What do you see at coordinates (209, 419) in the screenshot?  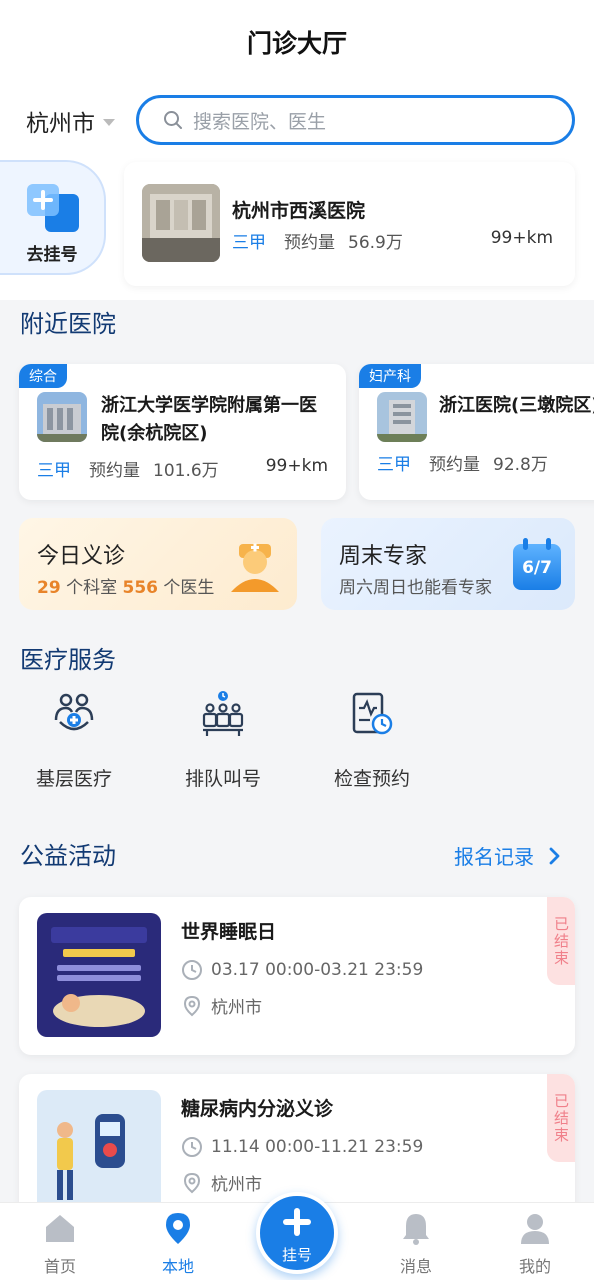 I see `hospital-name: 浙江大学医学院附属第一医院(余杭院区)` at bounding box center [209, 419].